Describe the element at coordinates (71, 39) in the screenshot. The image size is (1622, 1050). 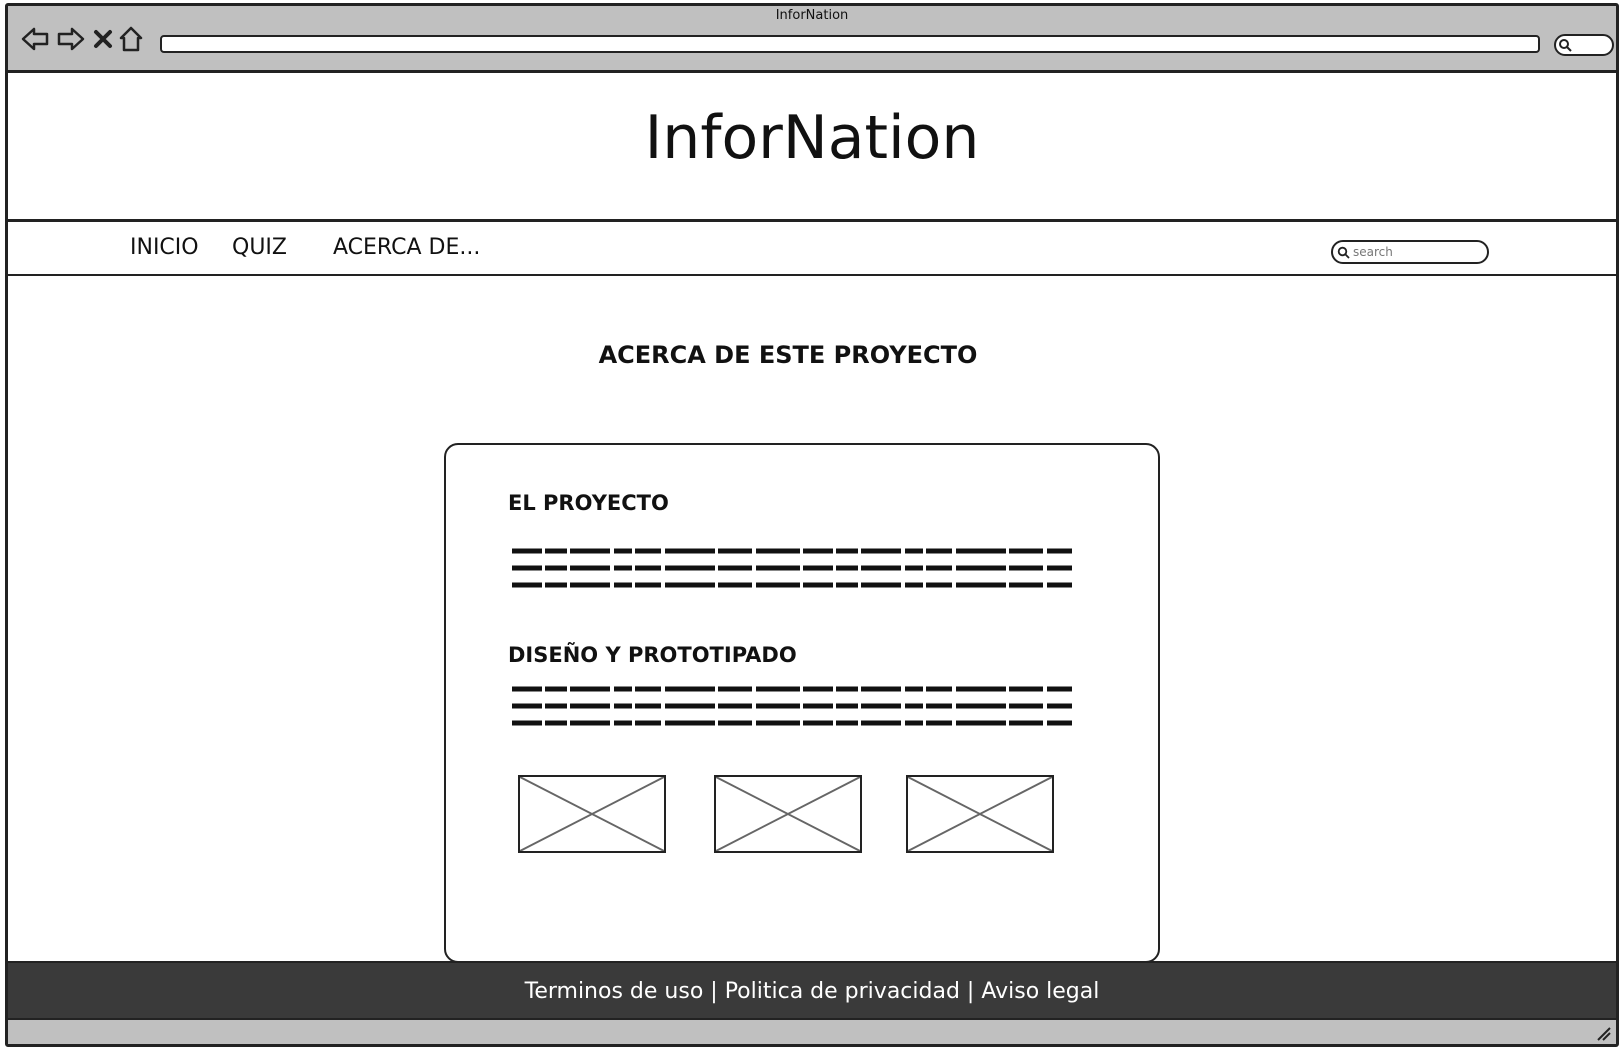
I see `forward-arrow-icon` at that location.